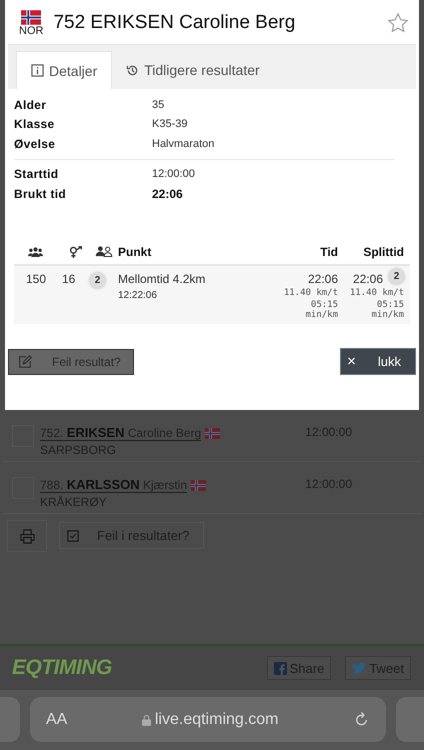  Describe the element at coordinates (383, 251) in the screenshot. I see `column-header: Splittid` at that location.